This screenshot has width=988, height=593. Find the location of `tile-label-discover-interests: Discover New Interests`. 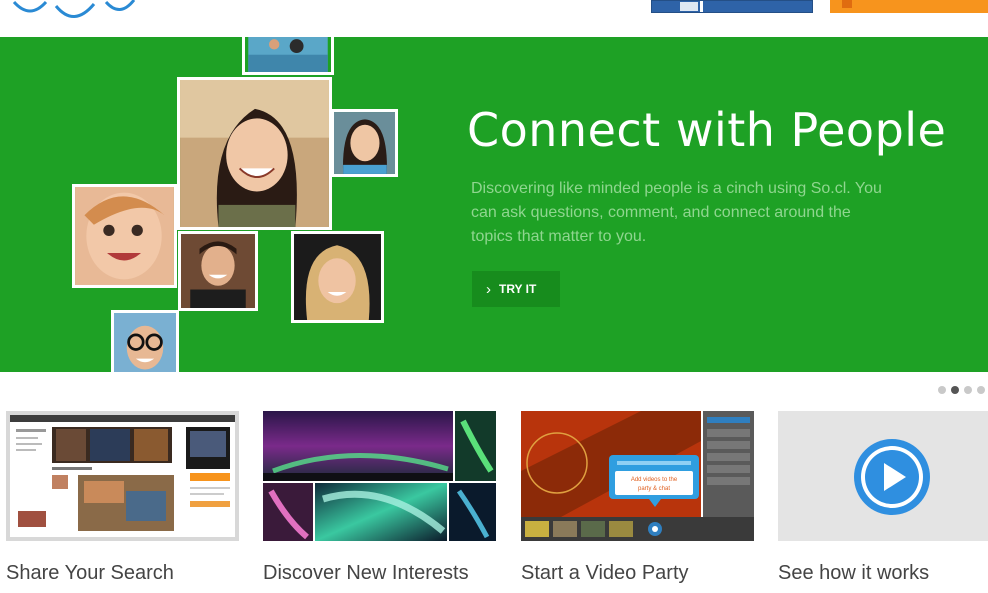

tile-label-discover-interests: Discover New Interests is located at coordinates (366, 573).